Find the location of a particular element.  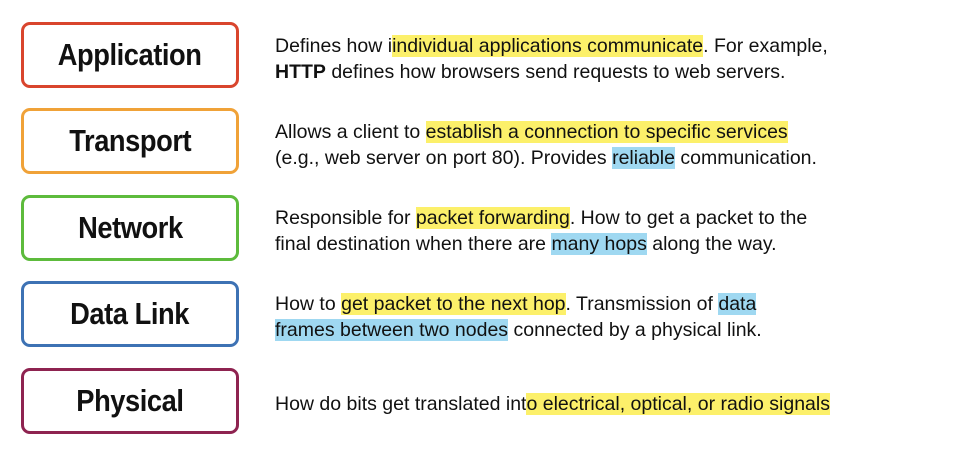

highlight-yellow: o electrical, optical, or radio signals is located at coordinates (678, 404).